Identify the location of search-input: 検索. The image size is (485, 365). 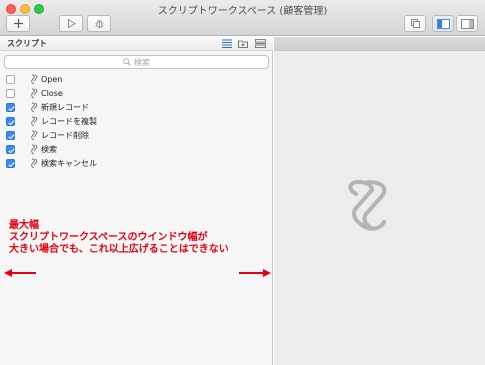
(136, 62).